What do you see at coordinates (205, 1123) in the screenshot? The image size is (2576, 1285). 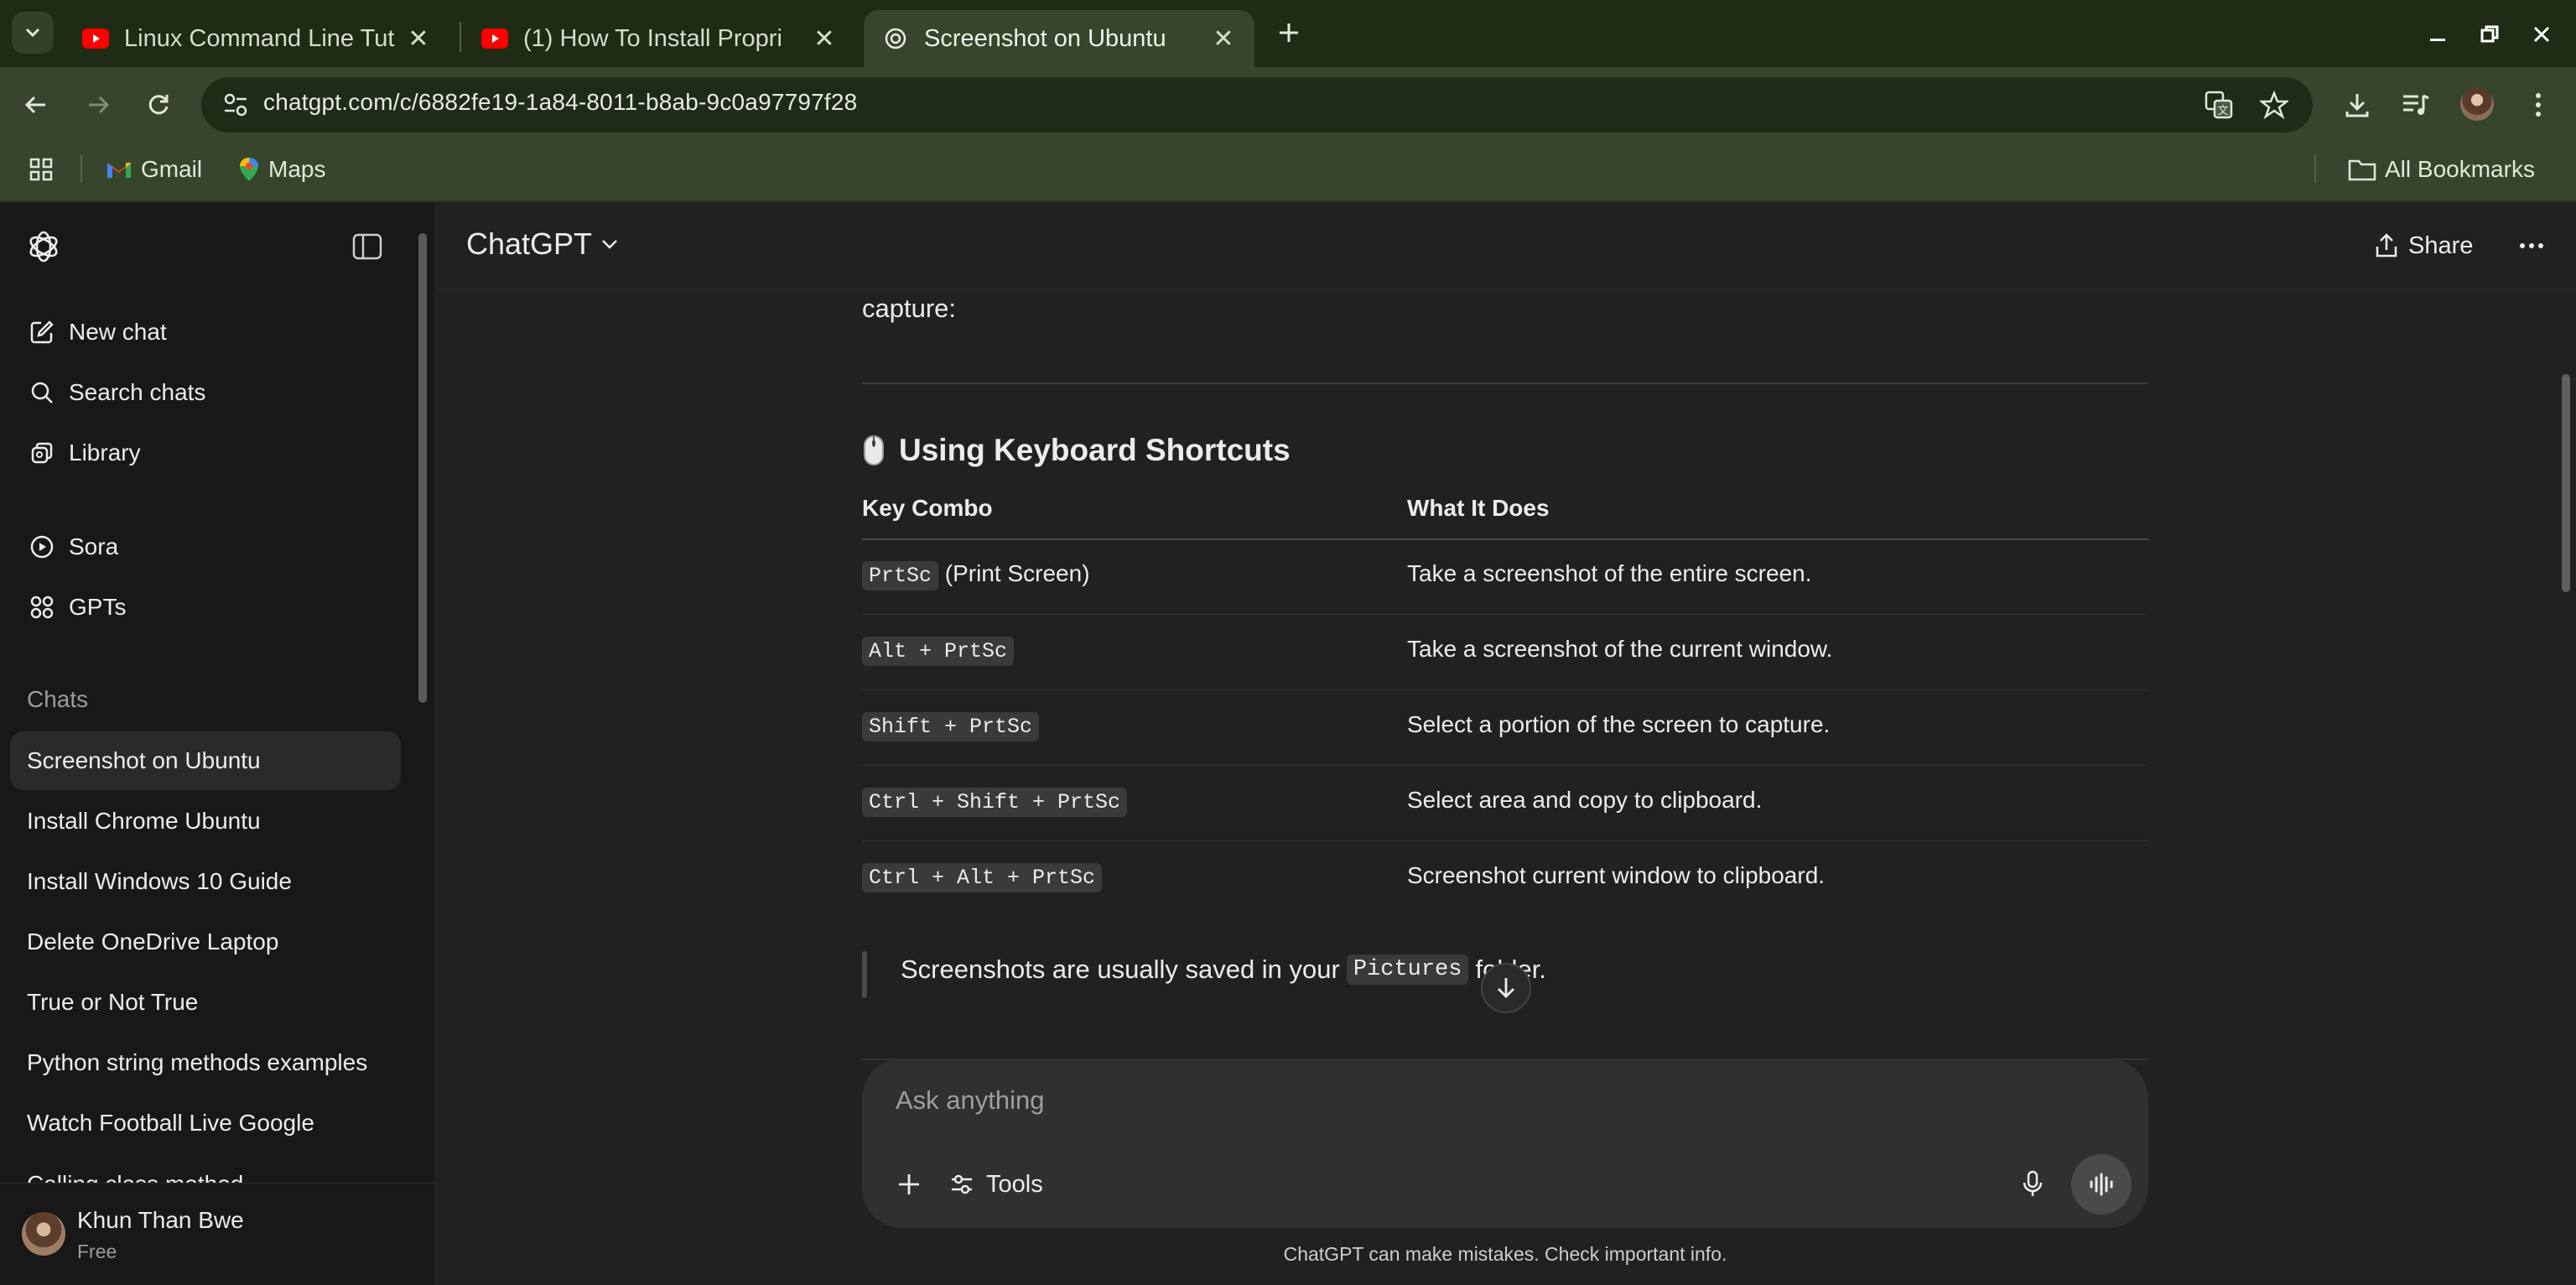 I see `chat-item: Watch Football Live Google` at bounding box center [205, 1123].